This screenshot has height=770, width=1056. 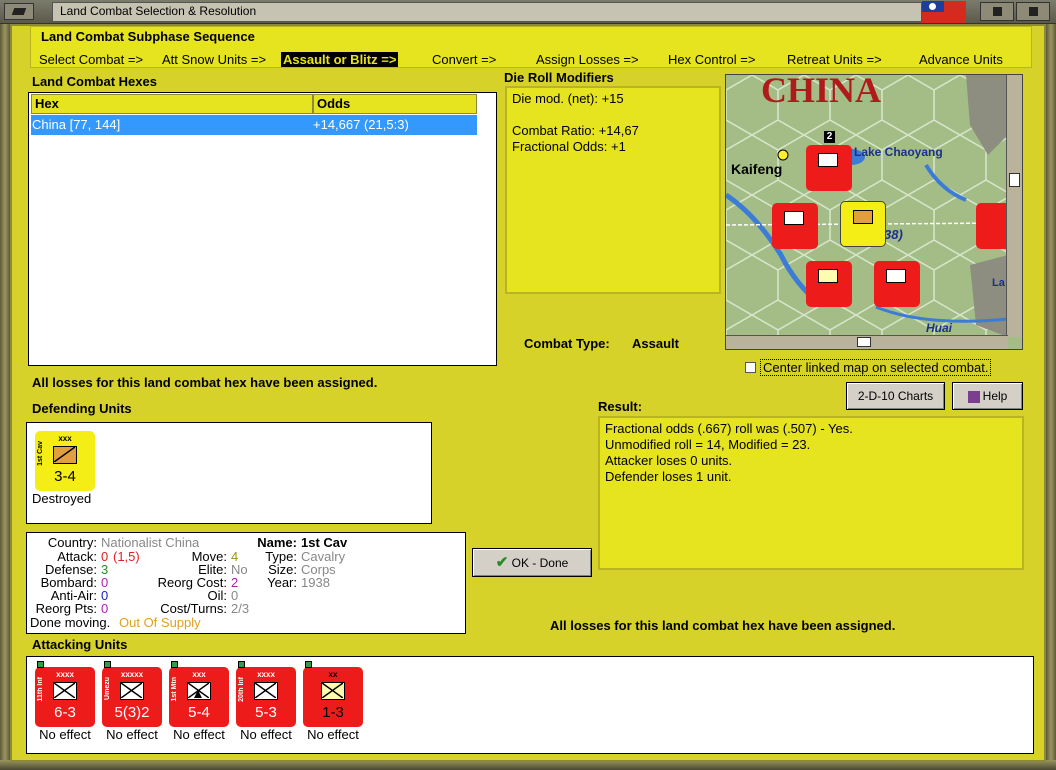 What do you see at coordinates (559, 77) in the screenshot?
I see `die-header: Die Roll Modifiers` at bounding box center [559, 77].